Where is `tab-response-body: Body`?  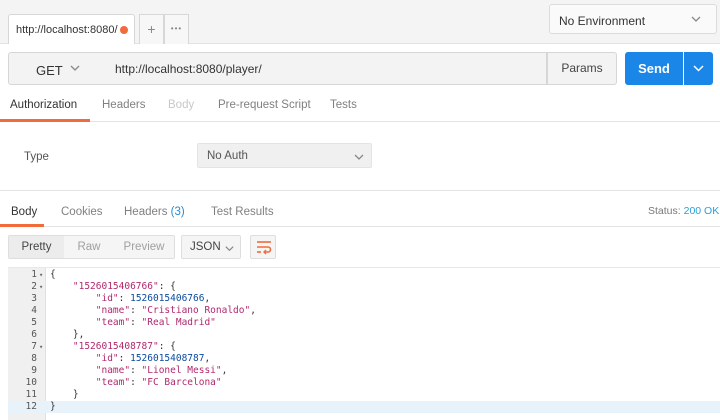 tab-response-body: Body is located at coordinates (24, 212).